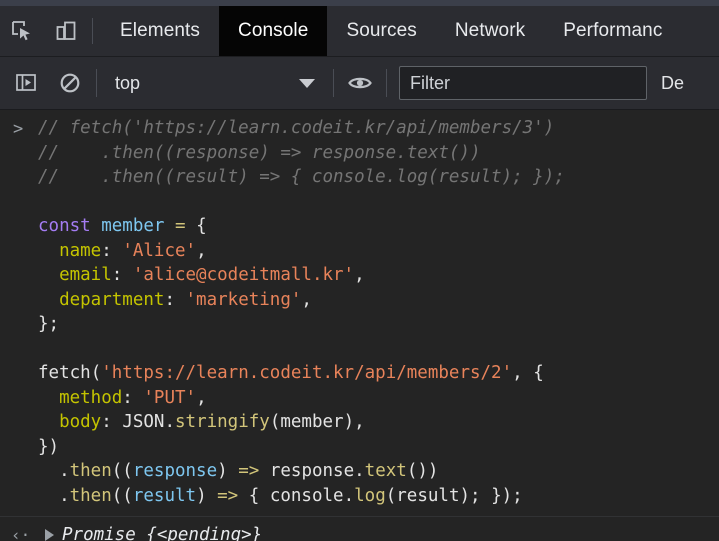  Describe the element at coordinates (148, 422) in the screenshot. I see `code-token: JSON.` at that location.